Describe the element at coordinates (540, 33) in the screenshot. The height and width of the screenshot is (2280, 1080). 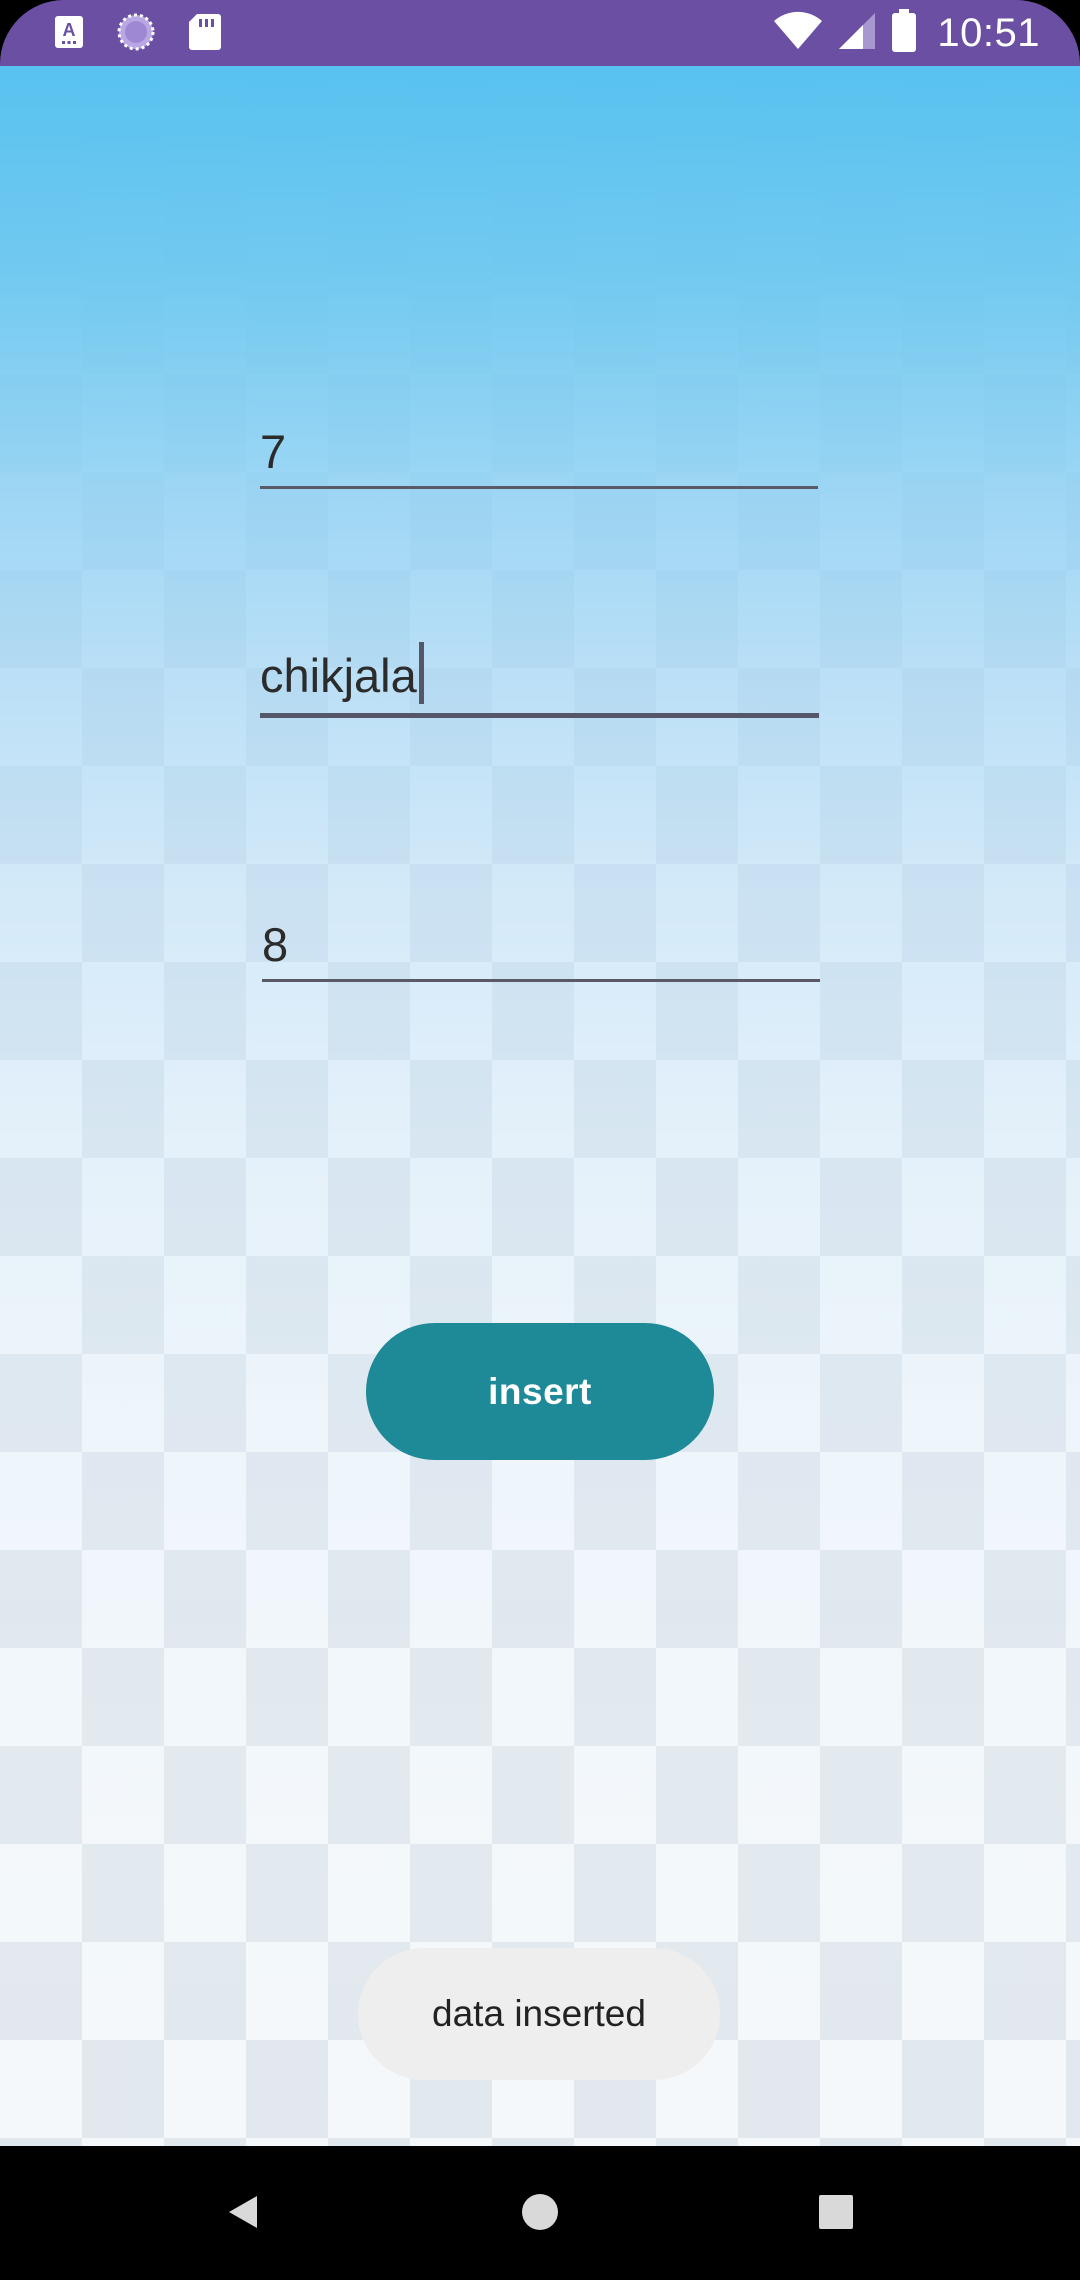
I see `status-bar: A 10:51` at that location.